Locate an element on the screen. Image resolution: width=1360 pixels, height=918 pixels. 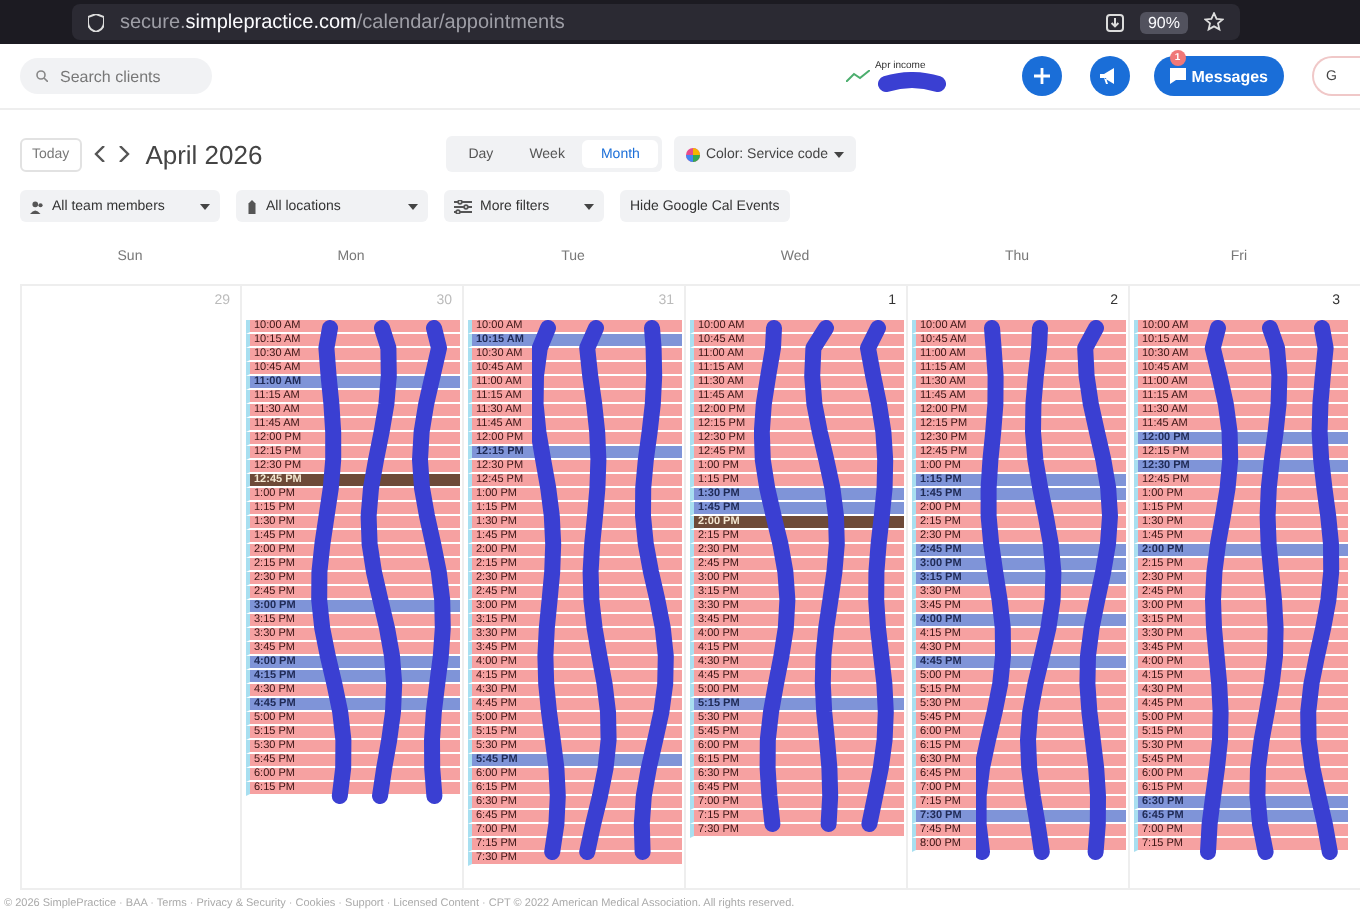
next-button is located at coordinates (123, 154).